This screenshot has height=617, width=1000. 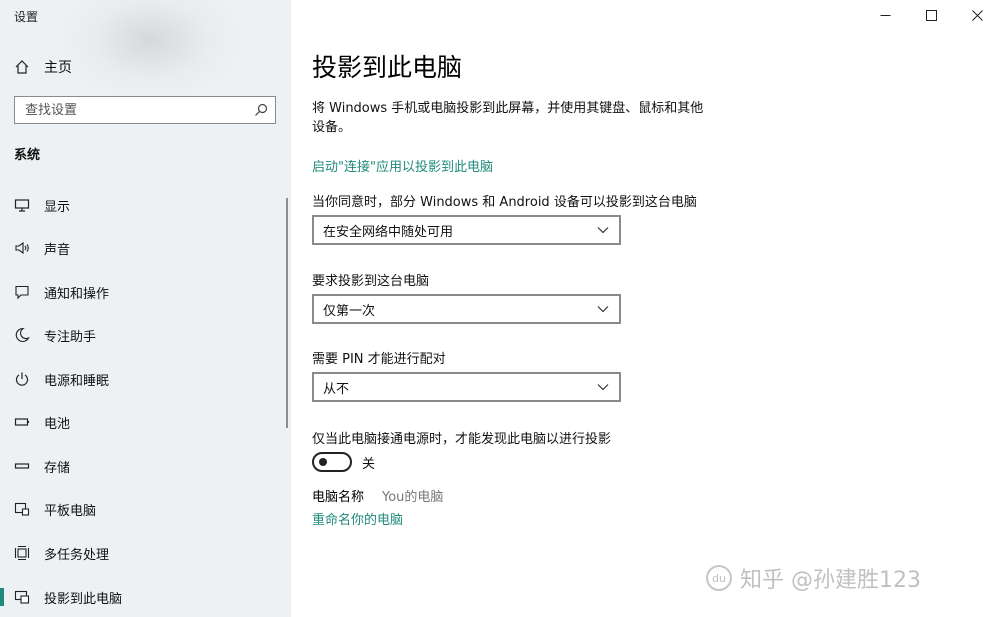 What do you see at coordinates (145, 248) in the screenshot?
I see `sidebar-item-sound: 声音` at bounding box center [145, 248].